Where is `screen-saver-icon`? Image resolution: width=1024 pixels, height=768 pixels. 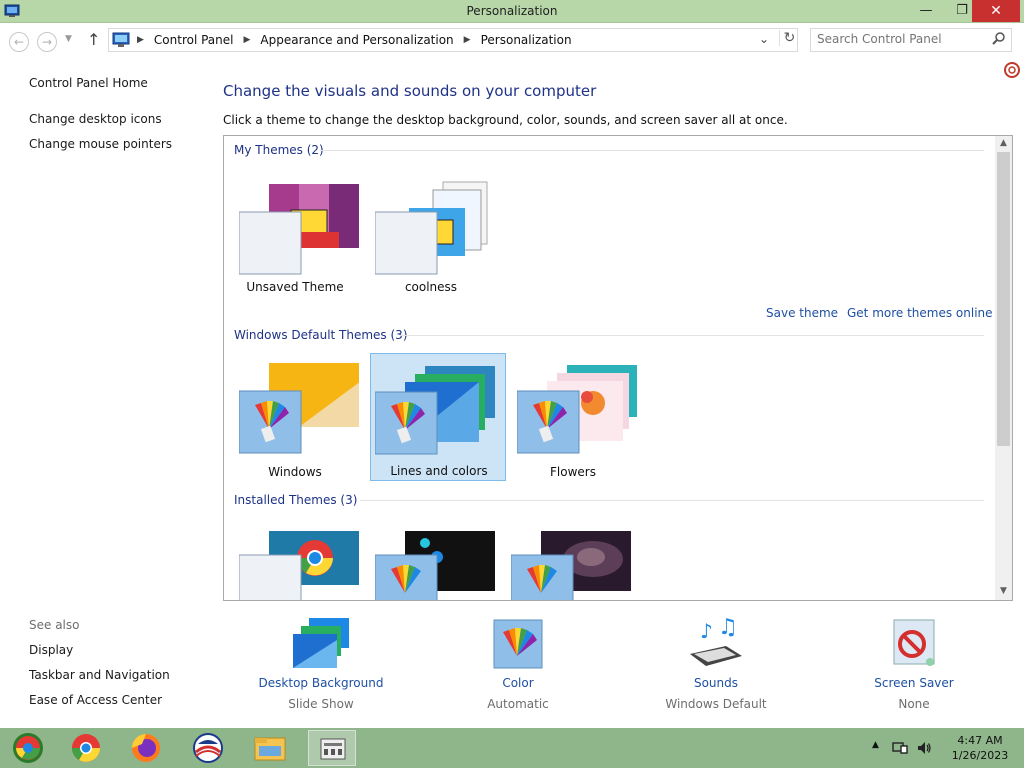 screen-saver-icon is located at coordinates (914, 642).